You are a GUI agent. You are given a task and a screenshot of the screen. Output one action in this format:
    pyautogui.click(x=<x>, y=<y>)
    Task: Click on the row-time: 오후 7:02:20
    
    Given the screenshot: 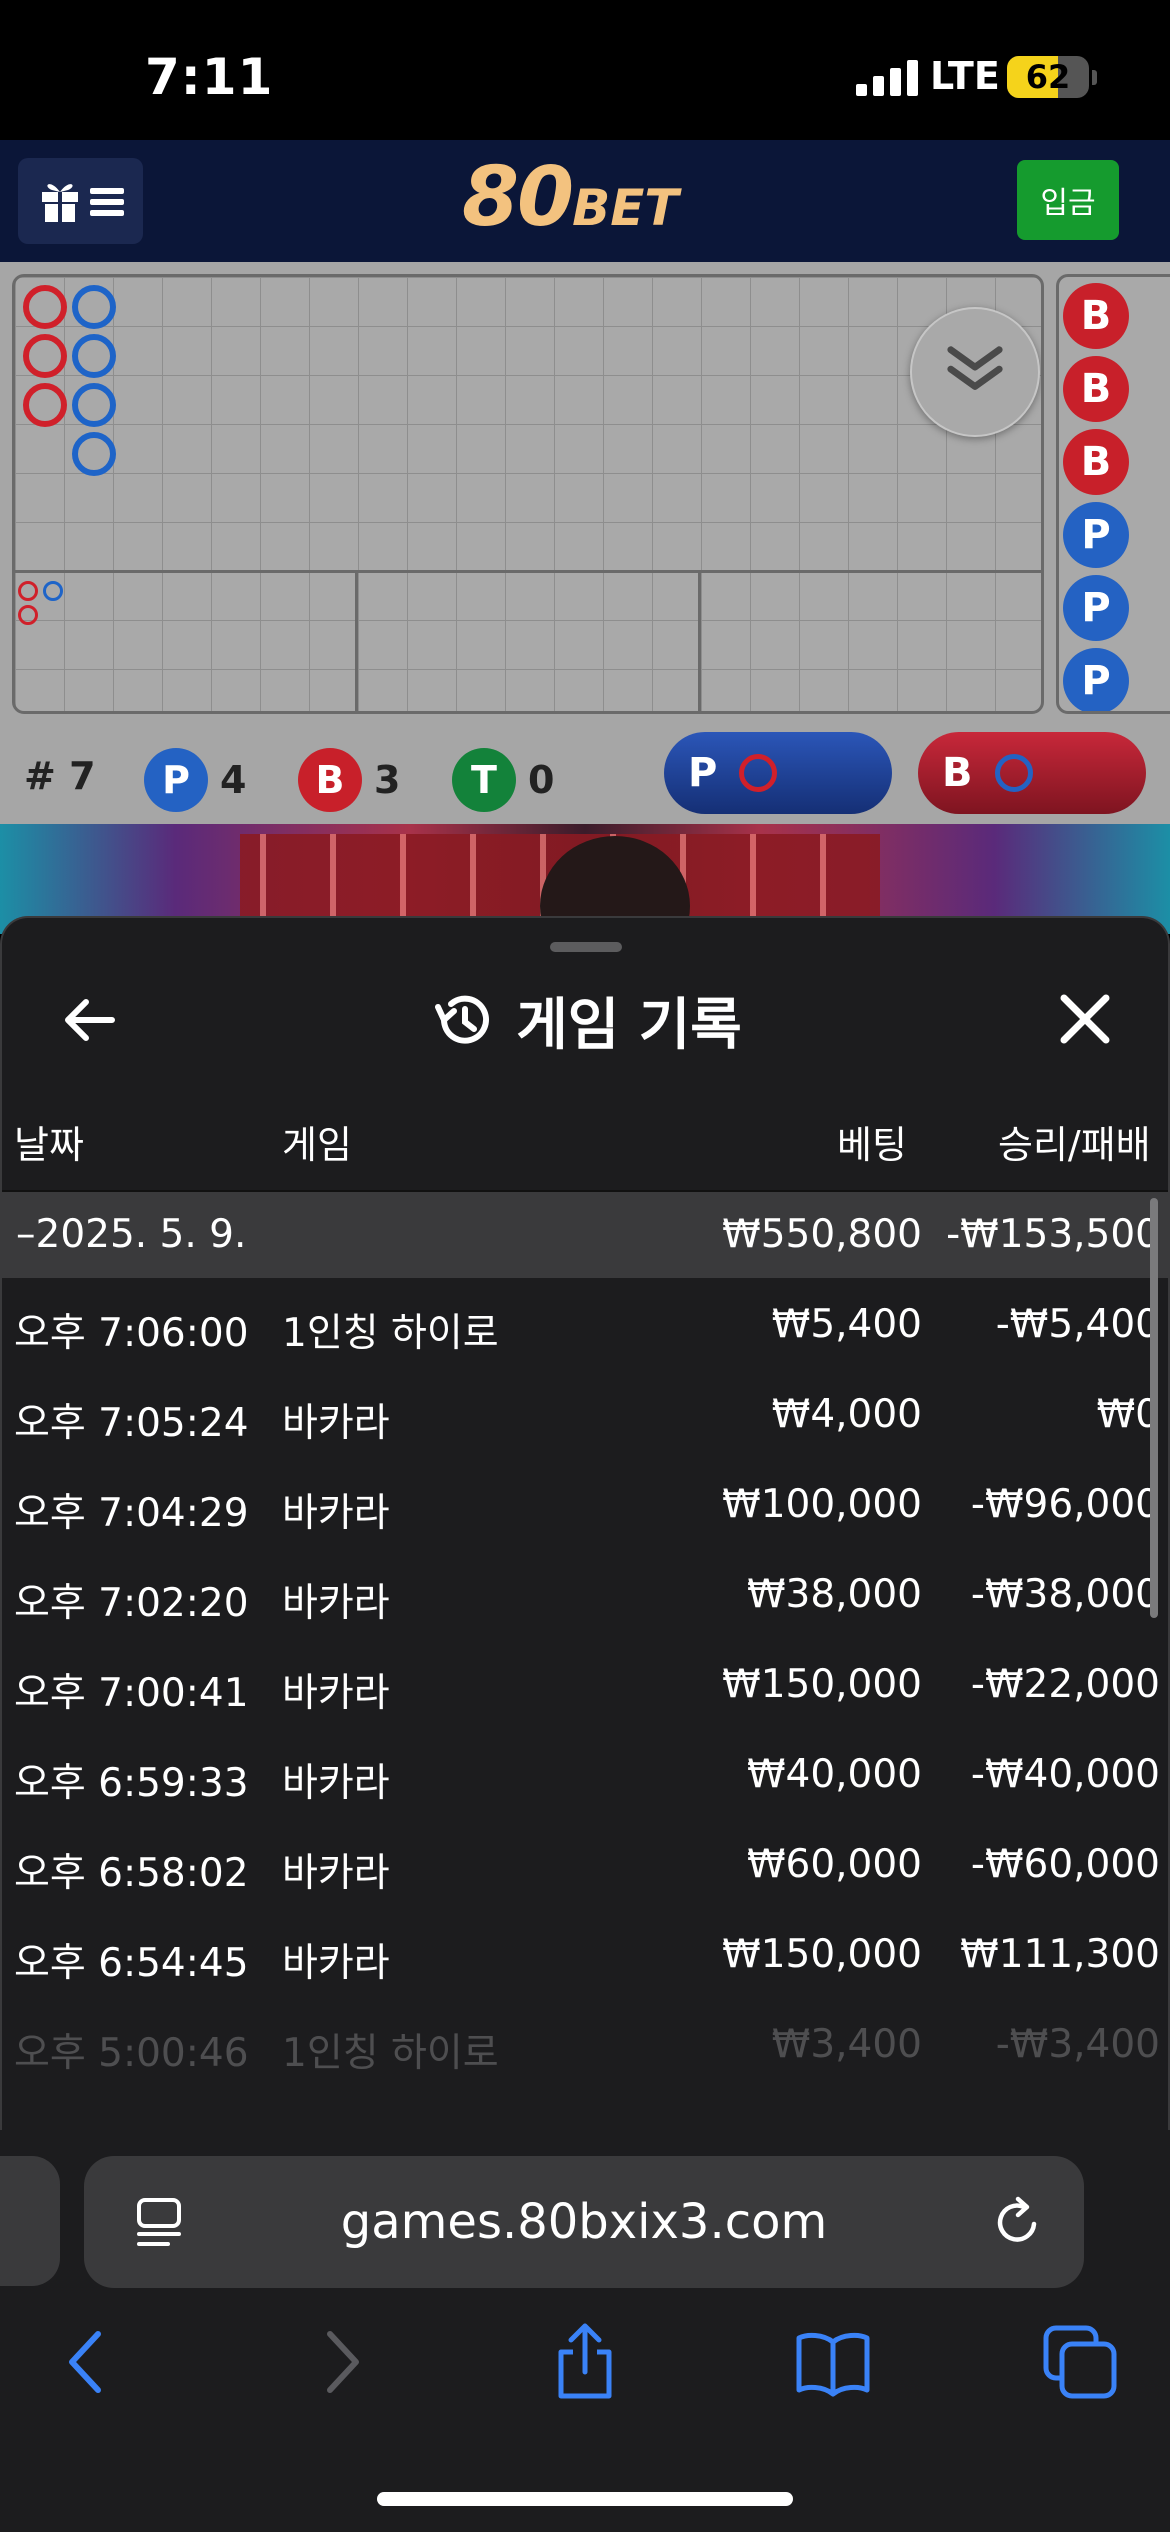 What is the action you would take?
    pyautogui.click(x=131, y=1603)
    